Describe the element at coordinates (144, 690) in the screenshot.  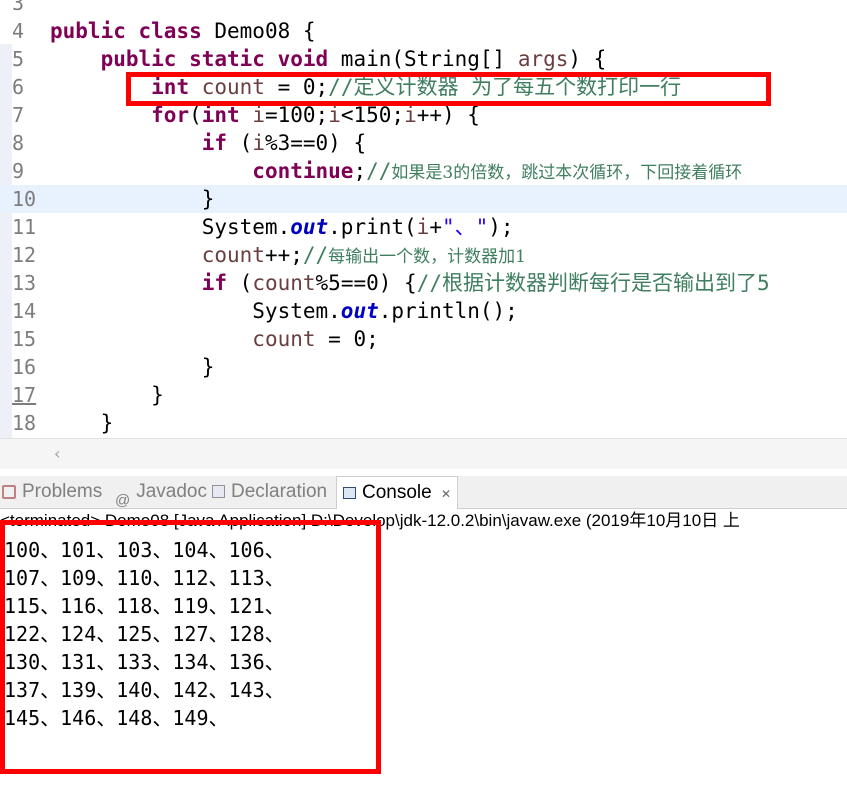
I see `console-output-line: 137、139、140、142、143、` at that location.